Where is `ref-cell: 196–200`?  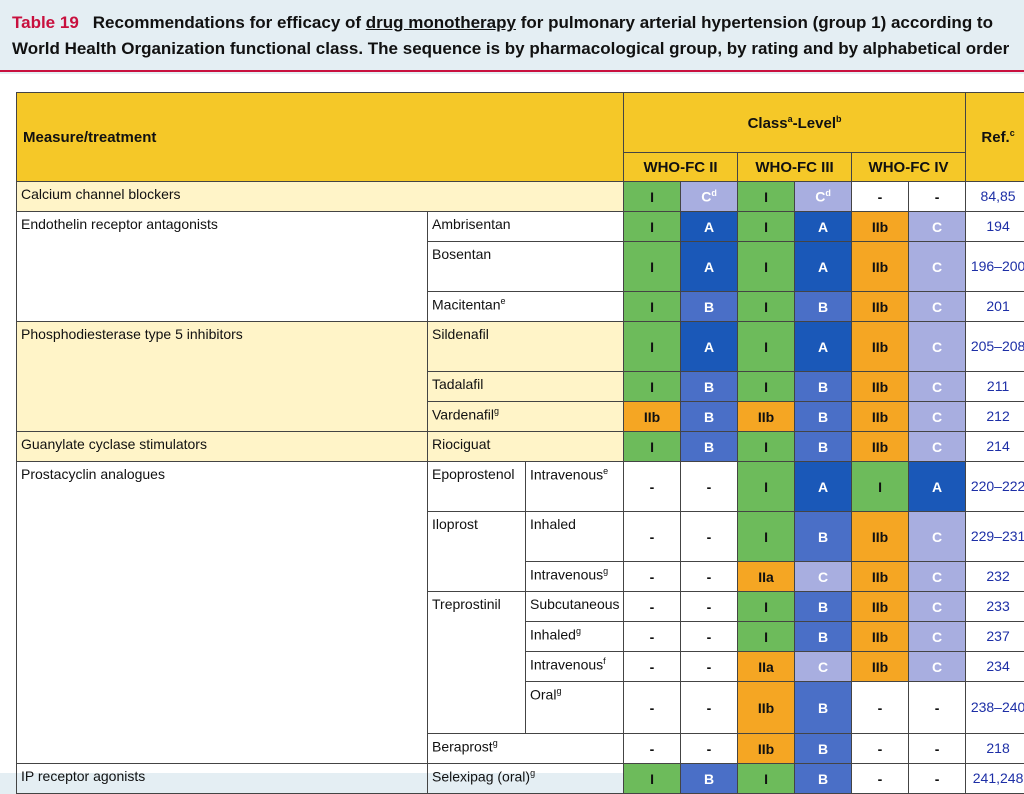
ref-cell: 196–200 is located at coordinates (995, 267).